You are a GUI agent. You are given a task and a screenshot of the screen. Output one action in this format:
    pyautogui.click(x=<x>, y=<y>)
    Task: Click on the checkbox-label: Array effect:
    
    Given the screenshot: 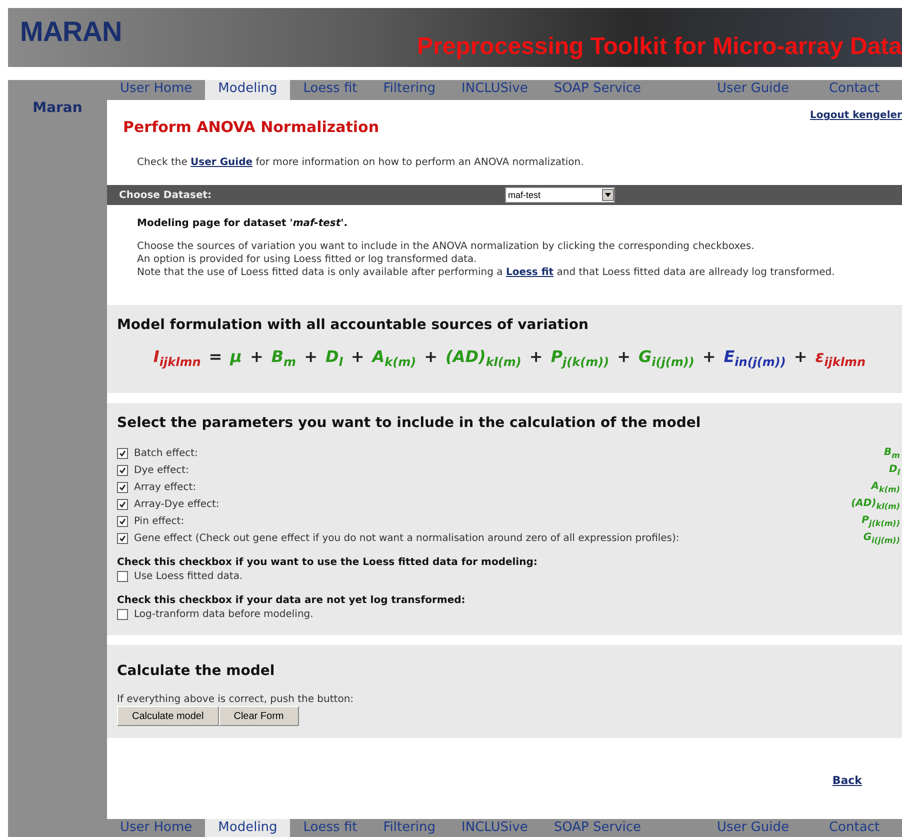 What is the action you would take?
    pyautogui.click(x=165, y=488)
    